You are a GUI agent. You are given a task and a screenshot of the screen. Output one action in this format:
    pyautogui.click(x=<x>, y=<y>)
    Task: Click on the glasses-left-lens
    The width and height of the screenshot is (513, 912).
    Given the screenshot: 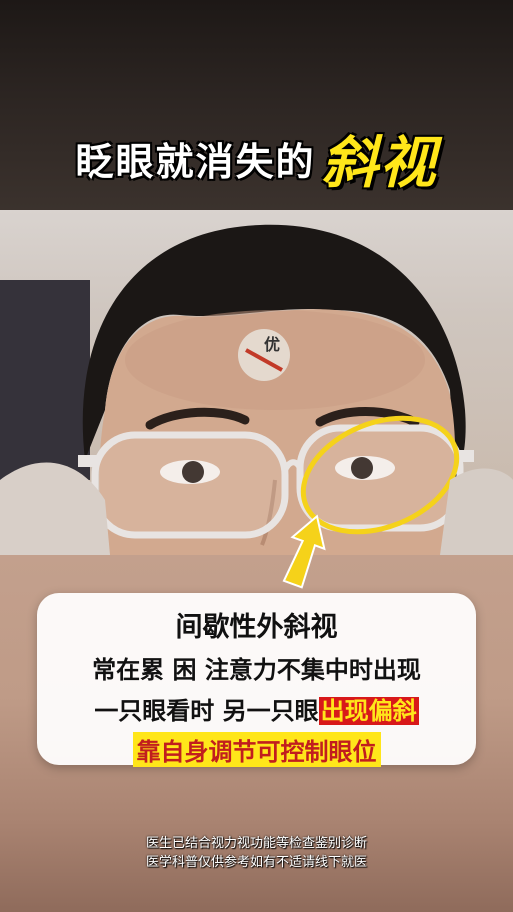 What is the action you would take?
    pyautogui.click(x=190, y=485)
    